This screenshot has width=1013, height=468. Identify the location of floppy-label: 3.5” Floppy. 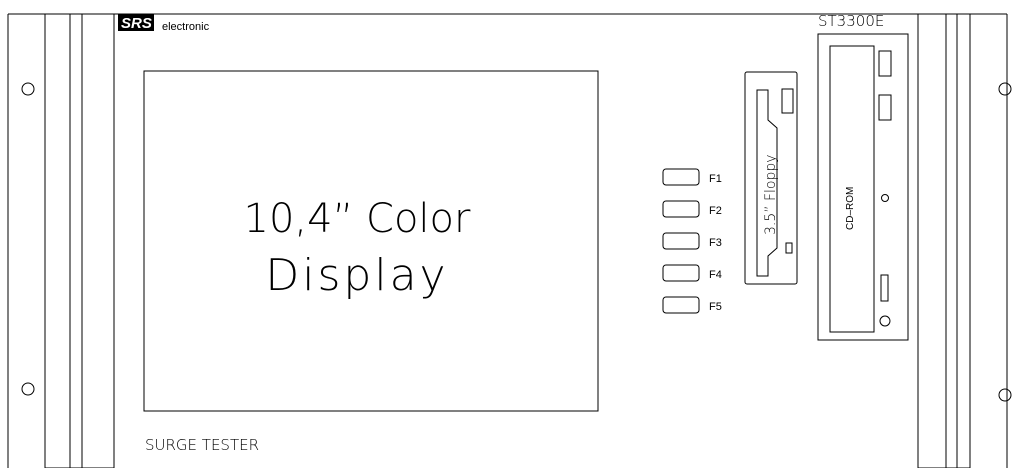
(771, 194).